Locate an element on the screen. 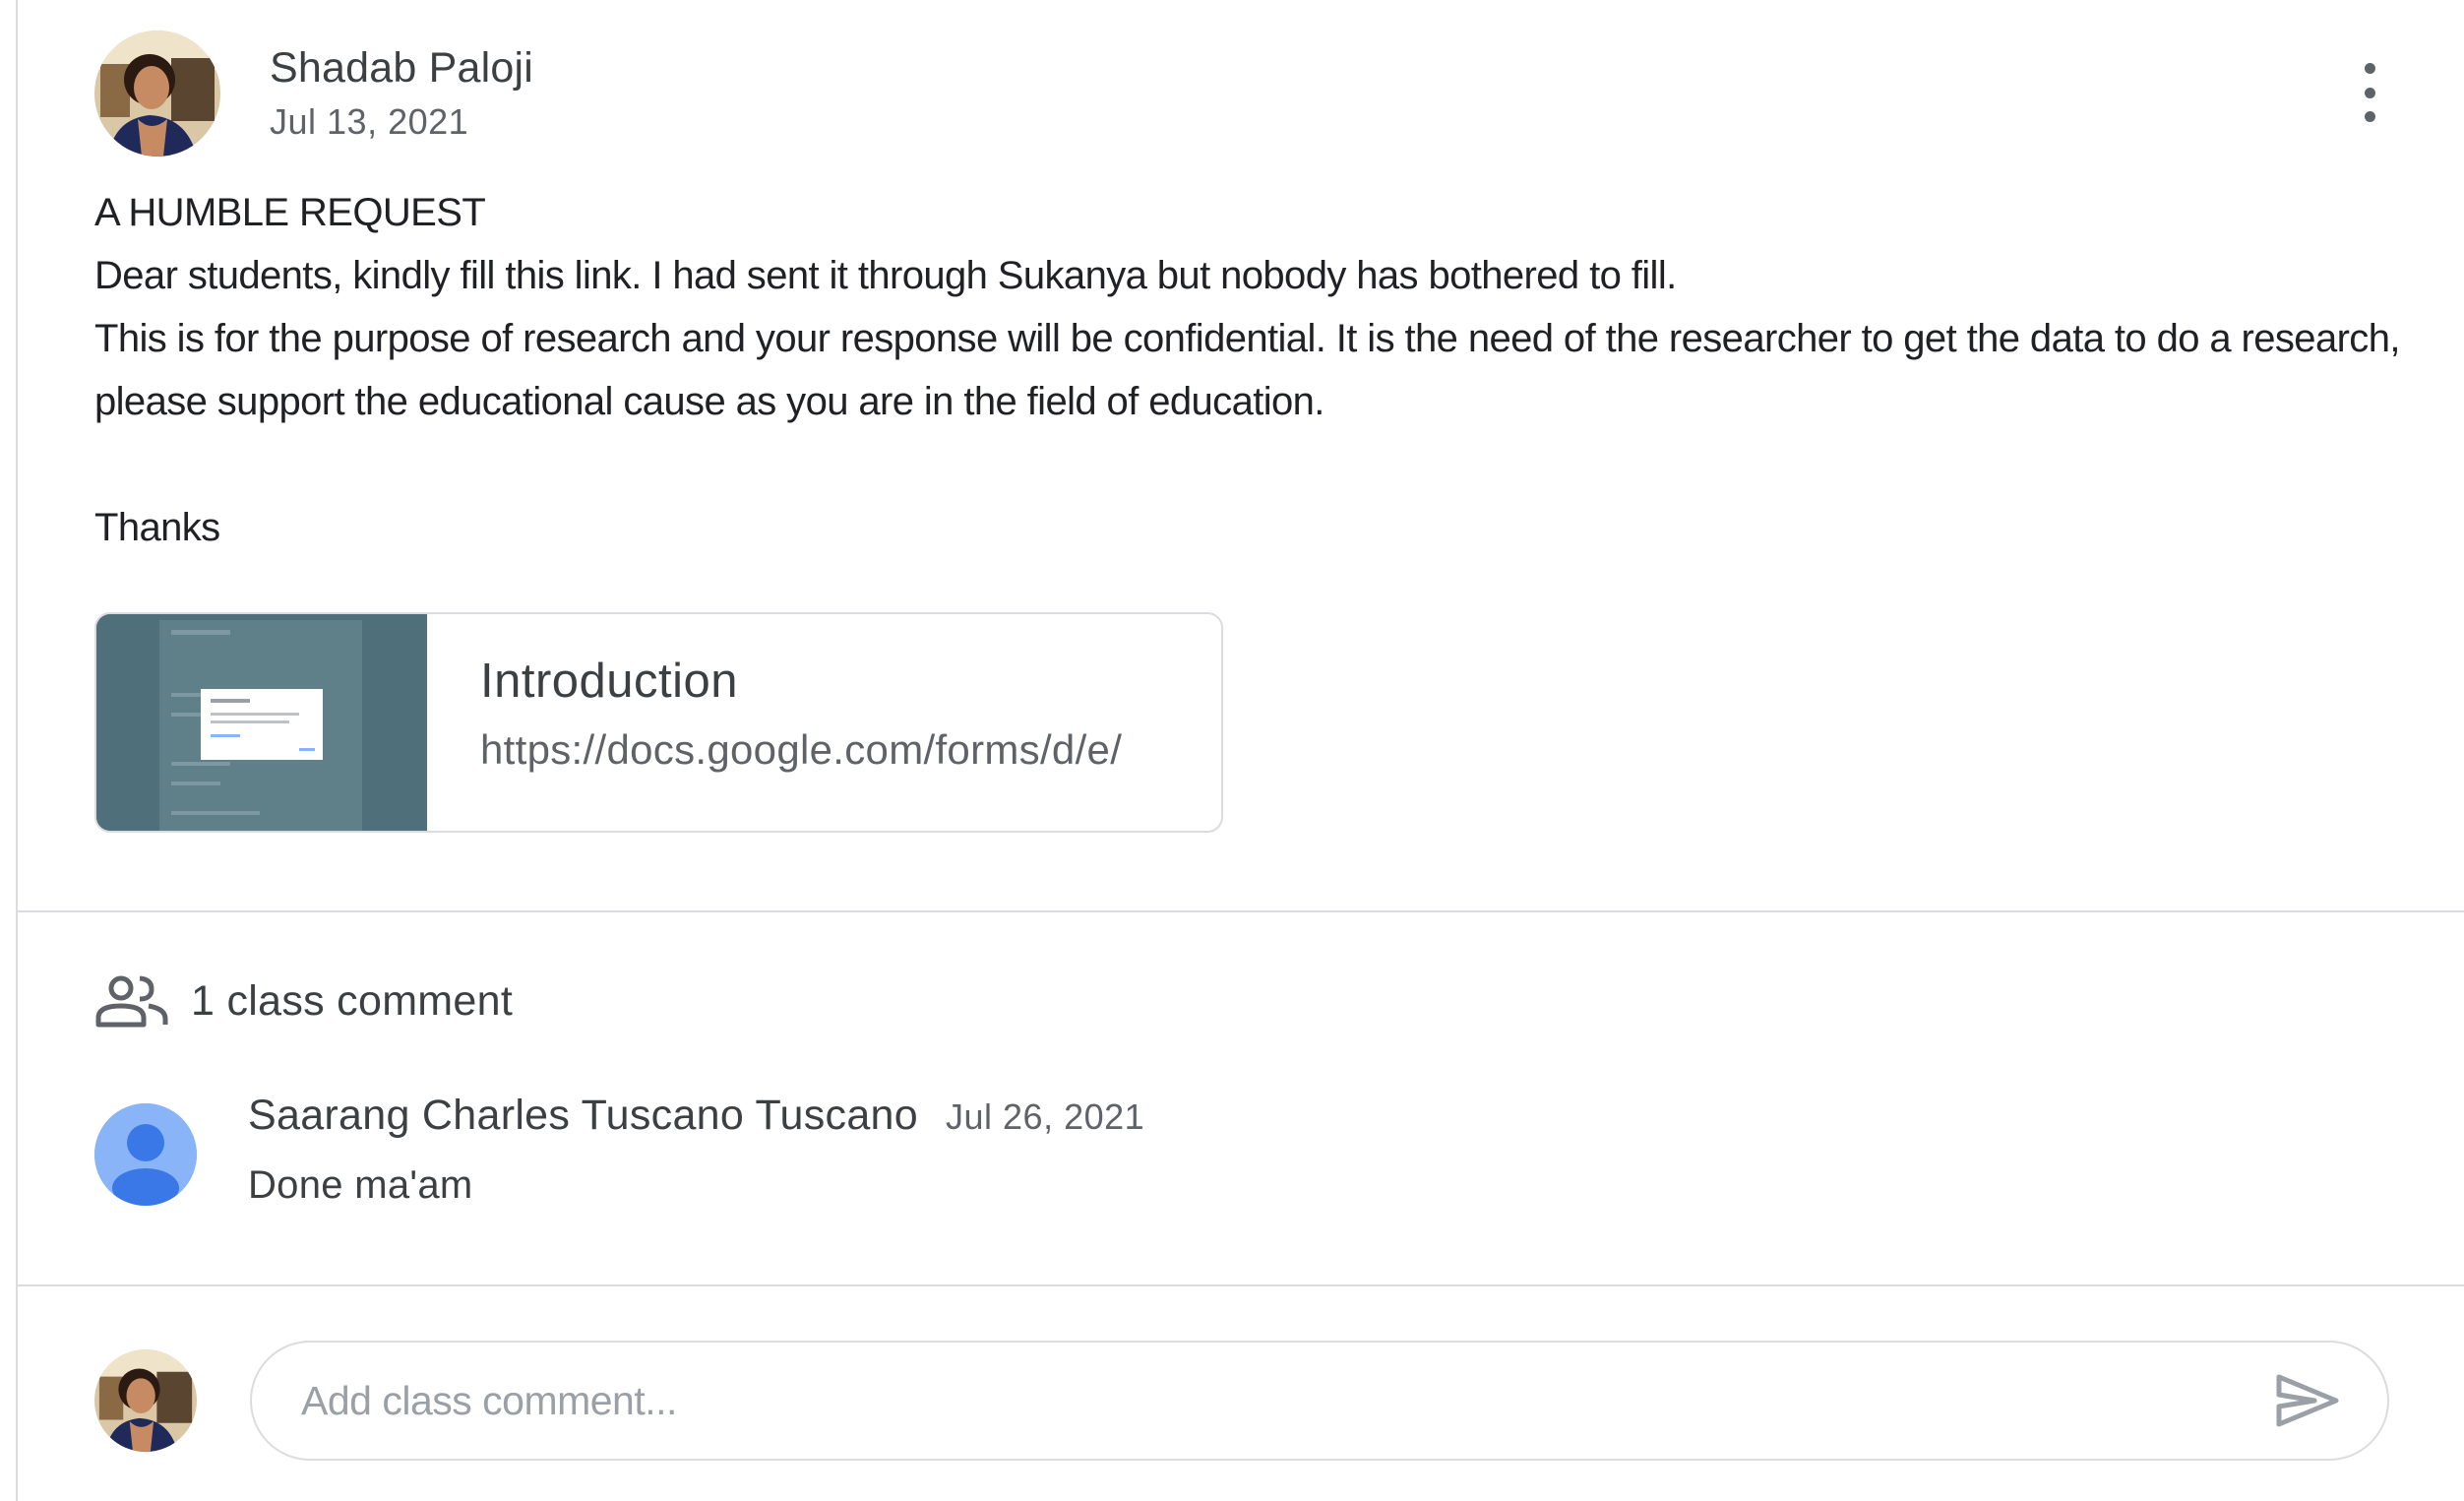  current-user-avatar-photo is located at coordinates (145, 1400).